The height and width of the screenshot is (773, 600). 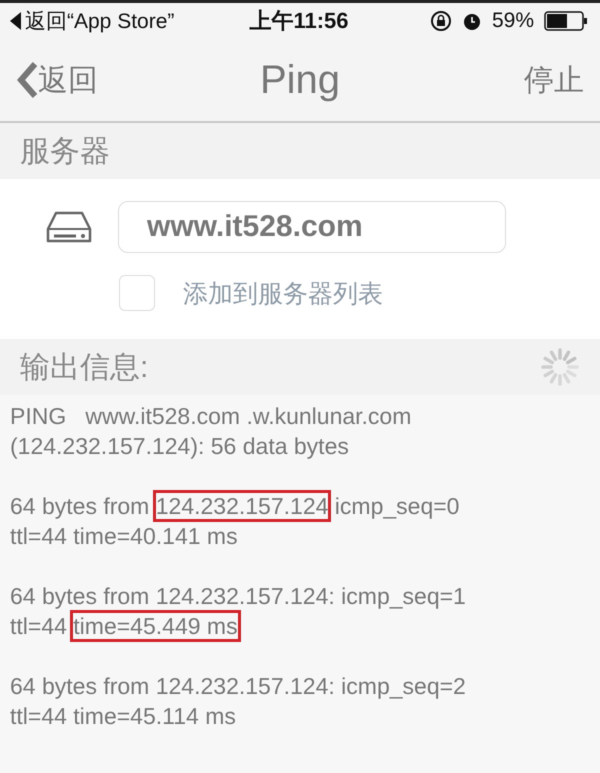 I want to click on output-line: ttl=44 time=45.449 ms, so click(x=300, y=626).